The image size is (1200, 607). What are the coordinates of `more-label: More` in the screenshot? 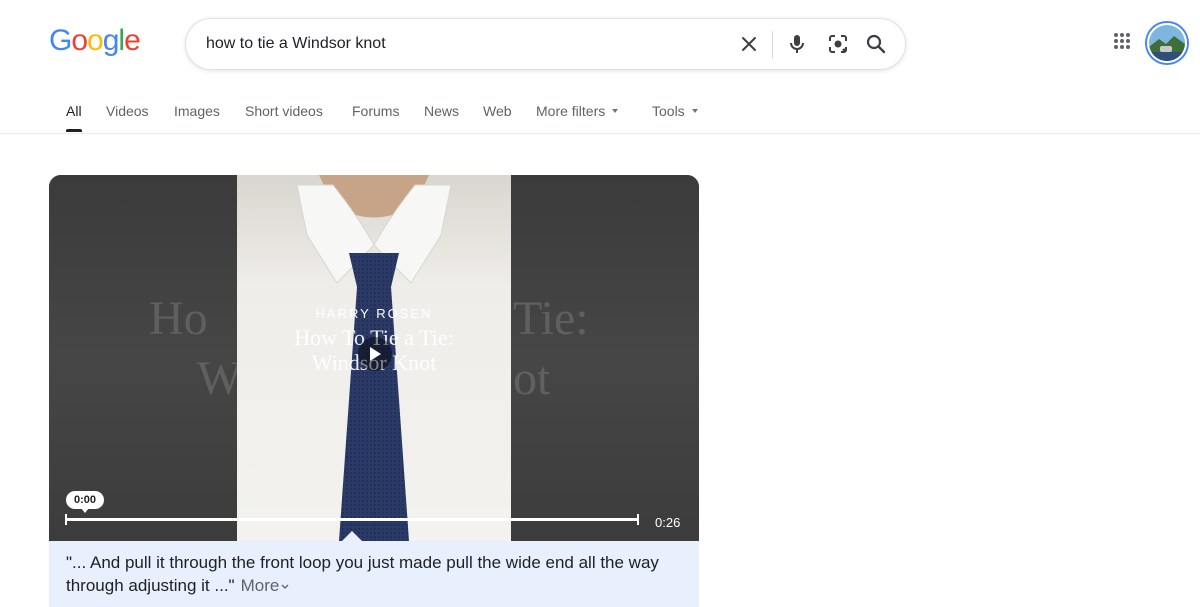 It's located at (260, 585).